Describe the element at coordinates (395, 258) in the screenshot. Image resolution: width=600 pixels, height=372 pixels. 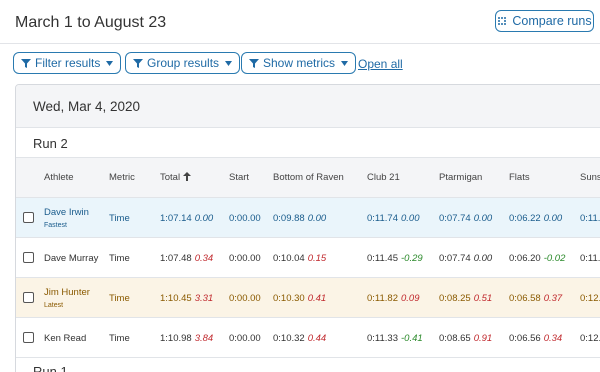
I see `split-cell: 0:11.45 -0.29` at that location.